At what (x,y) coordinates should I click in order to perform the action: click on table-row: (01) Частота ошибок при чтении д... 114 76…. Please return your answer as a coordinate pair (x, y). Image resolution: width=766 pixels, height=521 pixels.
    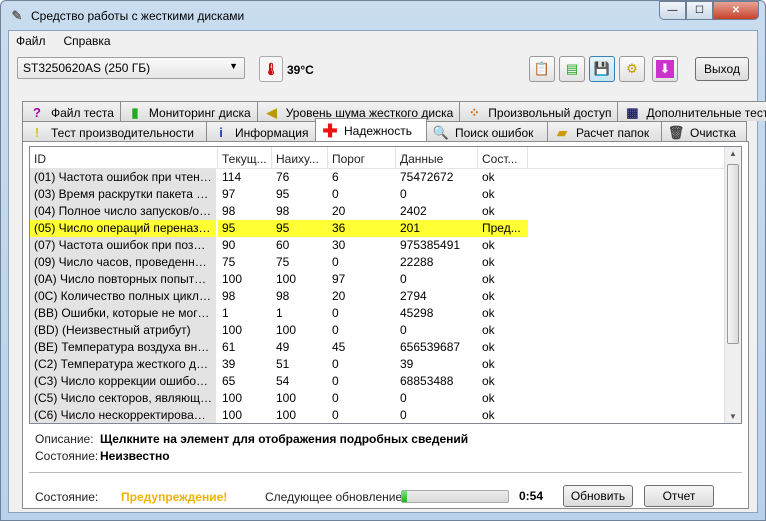
    Looking at the image, I should click on (385, 177).